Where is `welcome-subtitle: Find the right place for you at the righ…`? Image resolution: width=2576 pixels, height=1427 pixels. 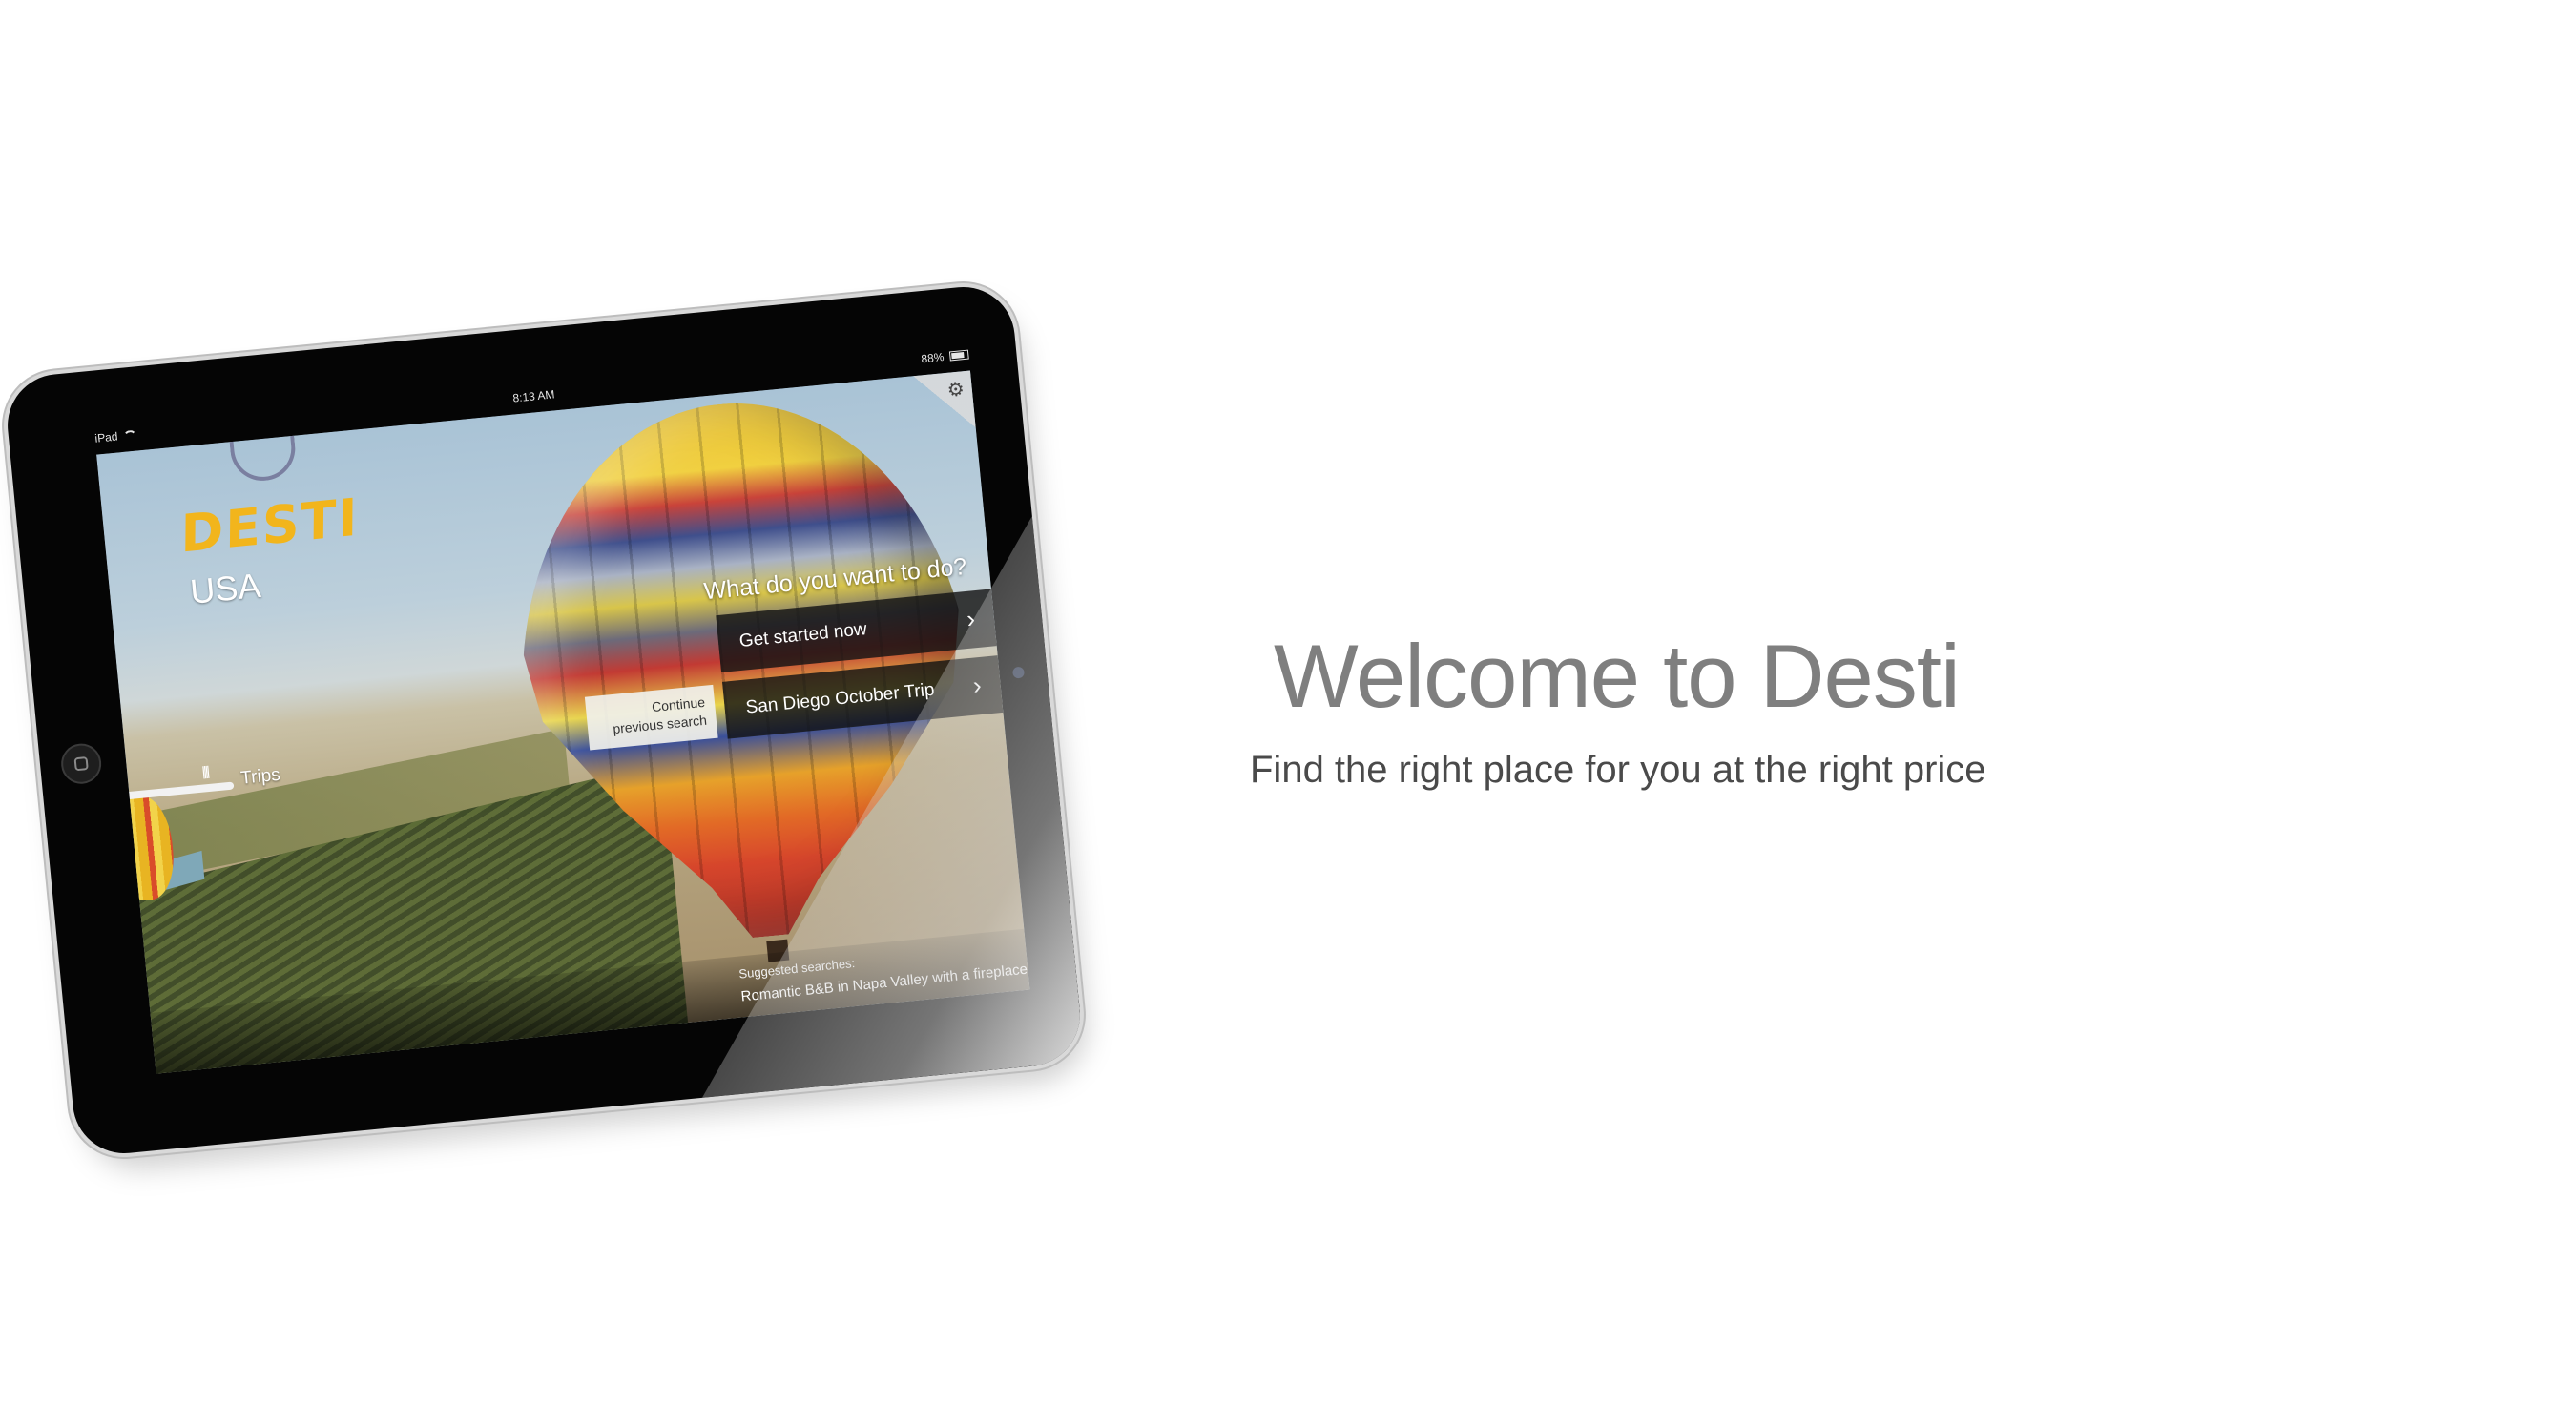 welcome-subtitle: Find the right place for you at the righ… is located at coordinates (1618, 770).